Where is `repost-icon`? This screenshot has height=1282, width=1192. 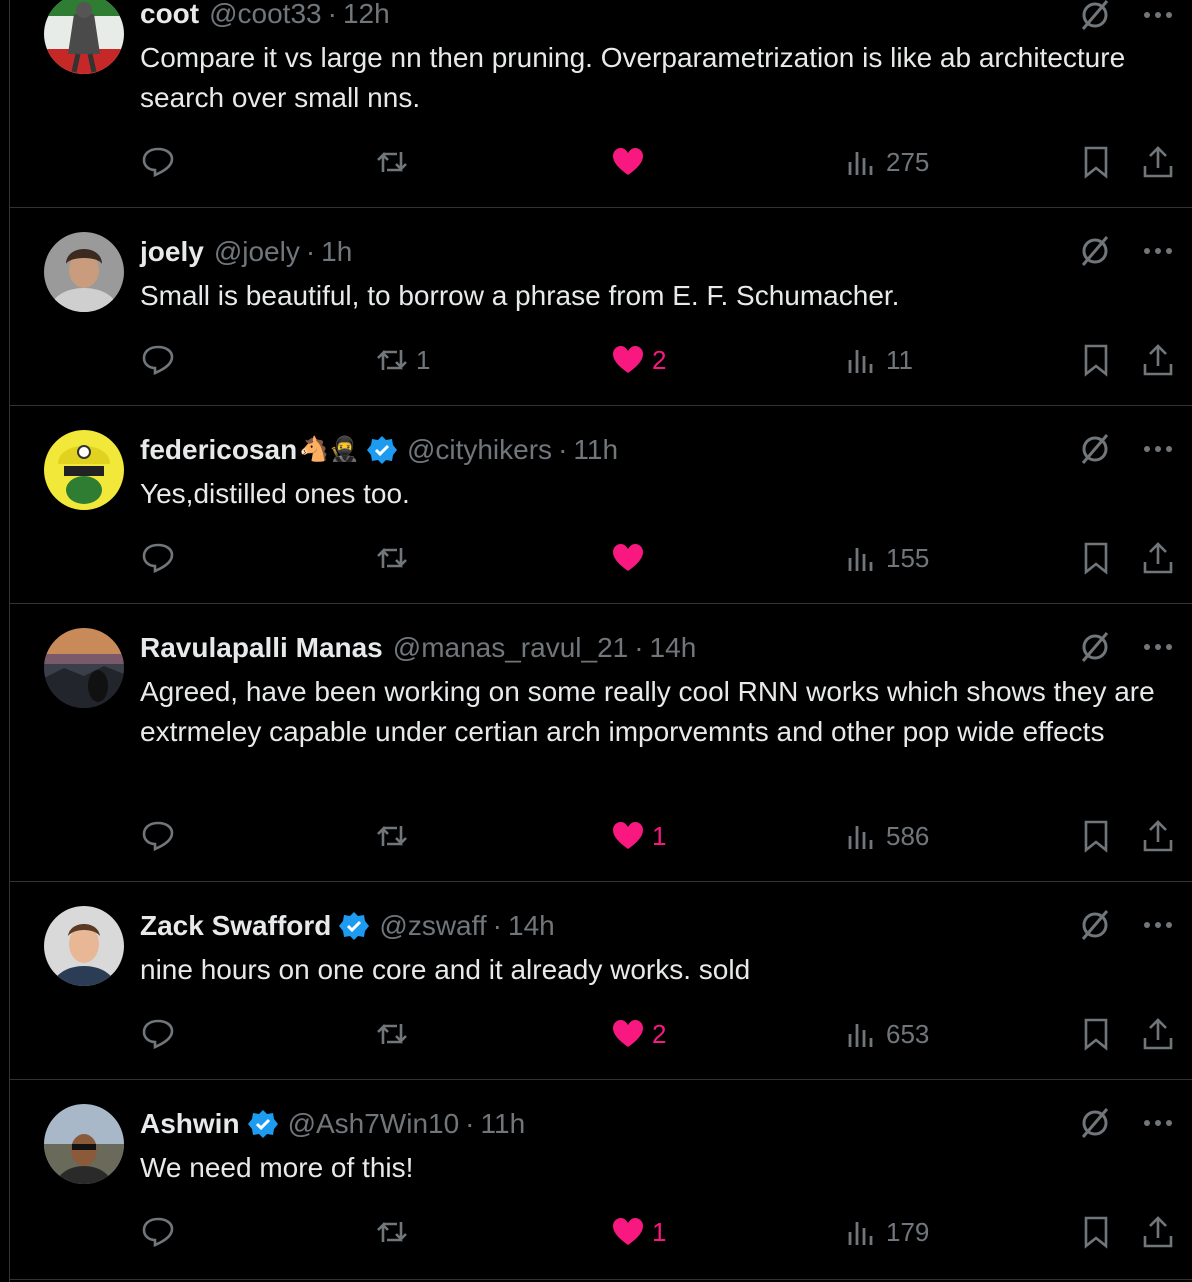 repost-icon is located at coordinates (392, 1034).